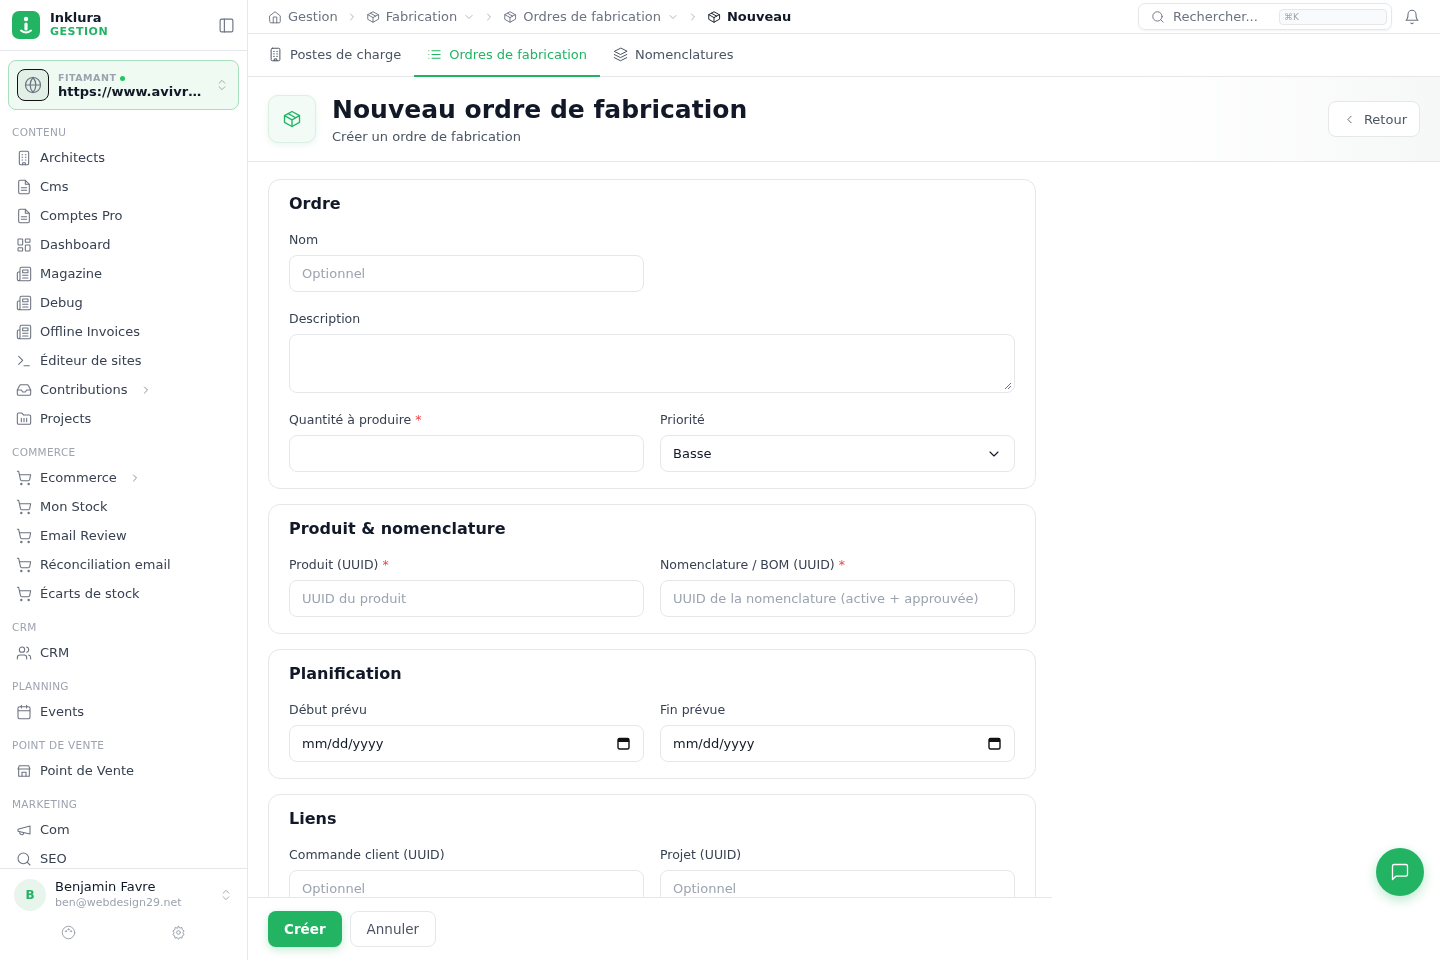 Image resolution: width=1440 pixels, height=960 pixels. What do you see at coordinates (123, 477) in the screenshot?
I see `nav-item: Ecommerce` at bounding box center [123, 477].